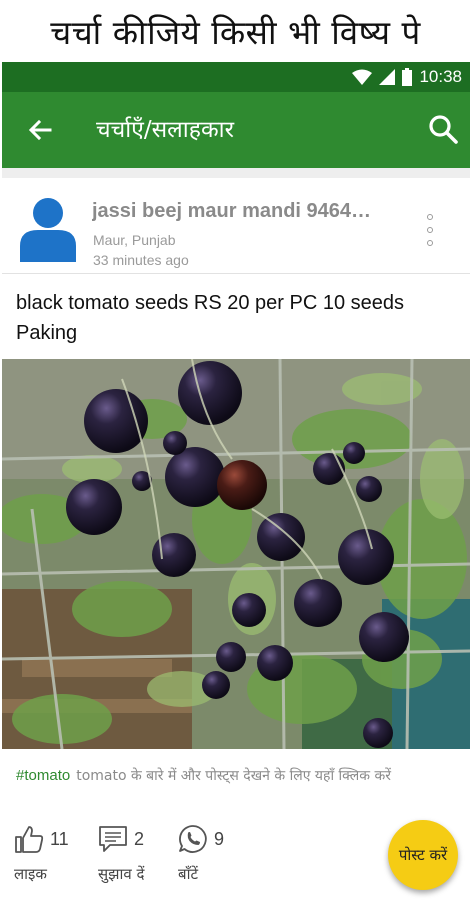 The image size is (471, 900). Describe the element at coordinates (139, 838) in the screenshot. I see `suggest-count: 2` at that location.